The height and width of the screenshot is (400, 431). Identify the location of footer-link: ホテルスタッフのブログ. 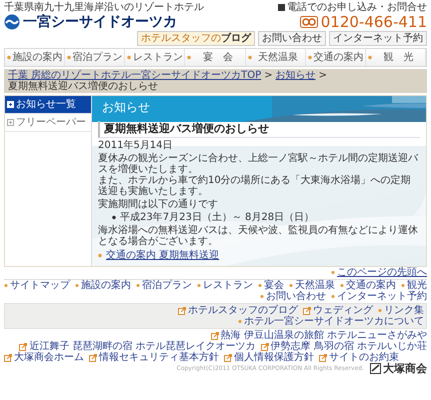
(238, 310).